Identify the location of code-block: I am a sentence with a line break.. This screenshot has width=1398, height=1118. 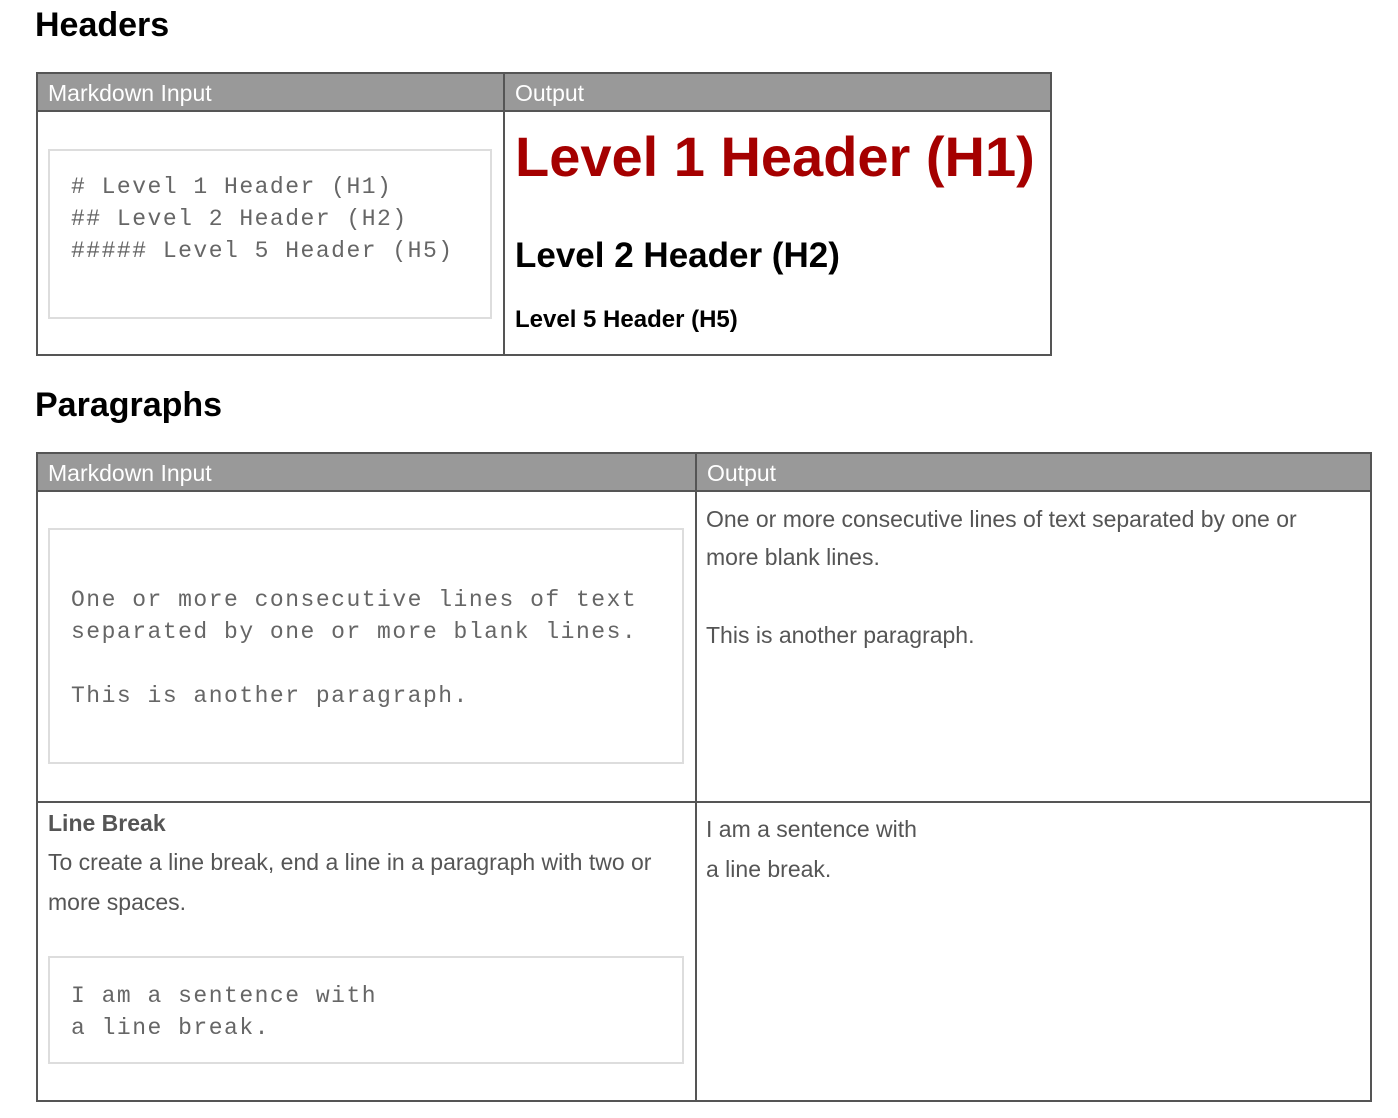
(366, 1010).